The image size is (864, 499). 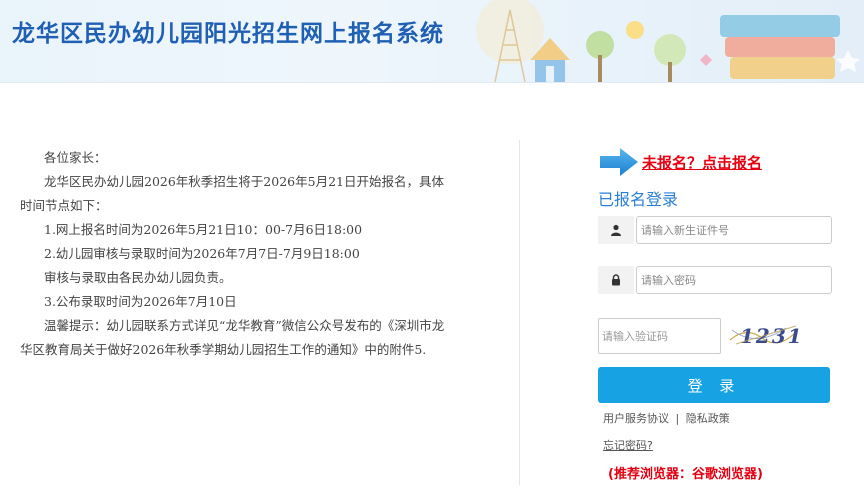 I want to click on user-icon, so click(x=616, y=230).